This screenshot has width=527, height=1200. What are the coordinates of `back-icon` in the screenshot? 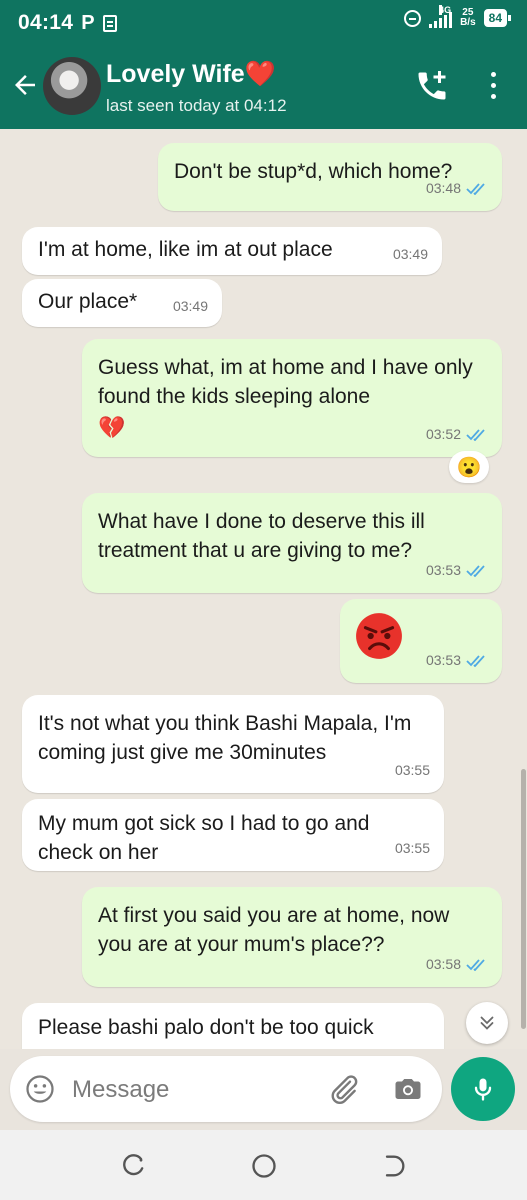 It's located at (394, 1166).